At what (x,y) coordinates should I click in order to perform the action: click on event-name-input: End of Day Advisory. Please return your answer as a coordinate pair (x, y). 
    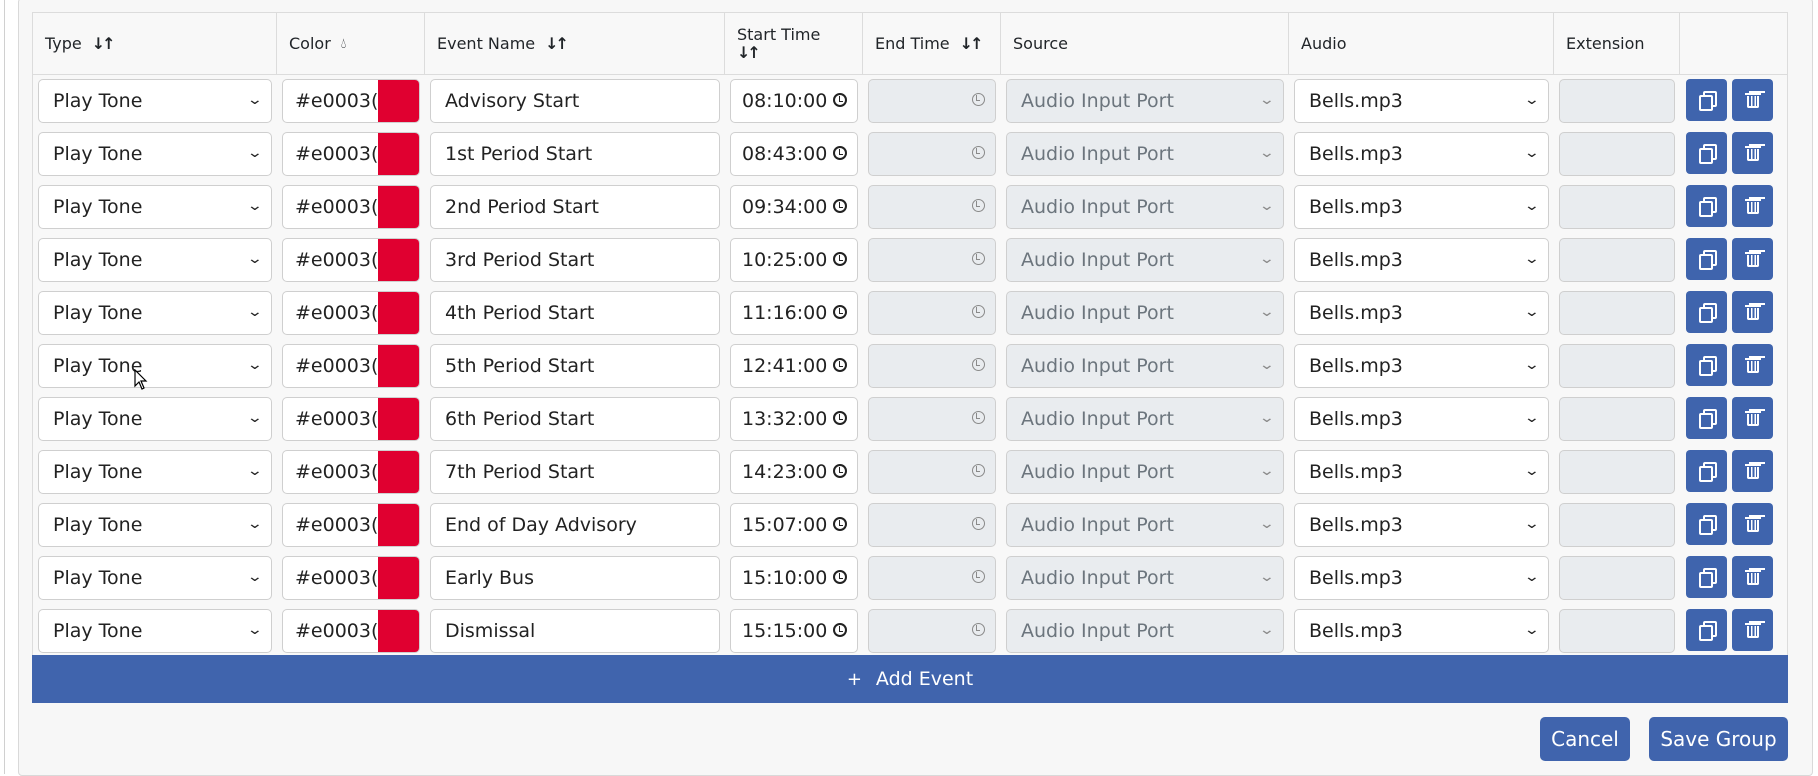
    Looking at the image, I should click on (575, 525).